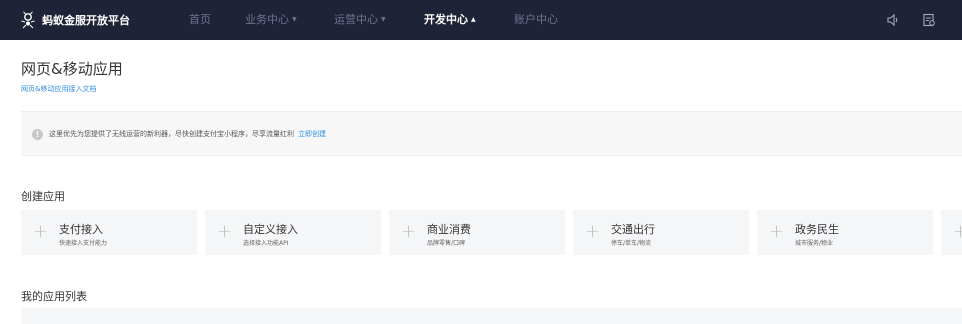 Image resolution: width=962 pixels, height=324 pixels. I want to click on card-transportation: + 交通出行 停车/单车/物流, so click(661, 232).